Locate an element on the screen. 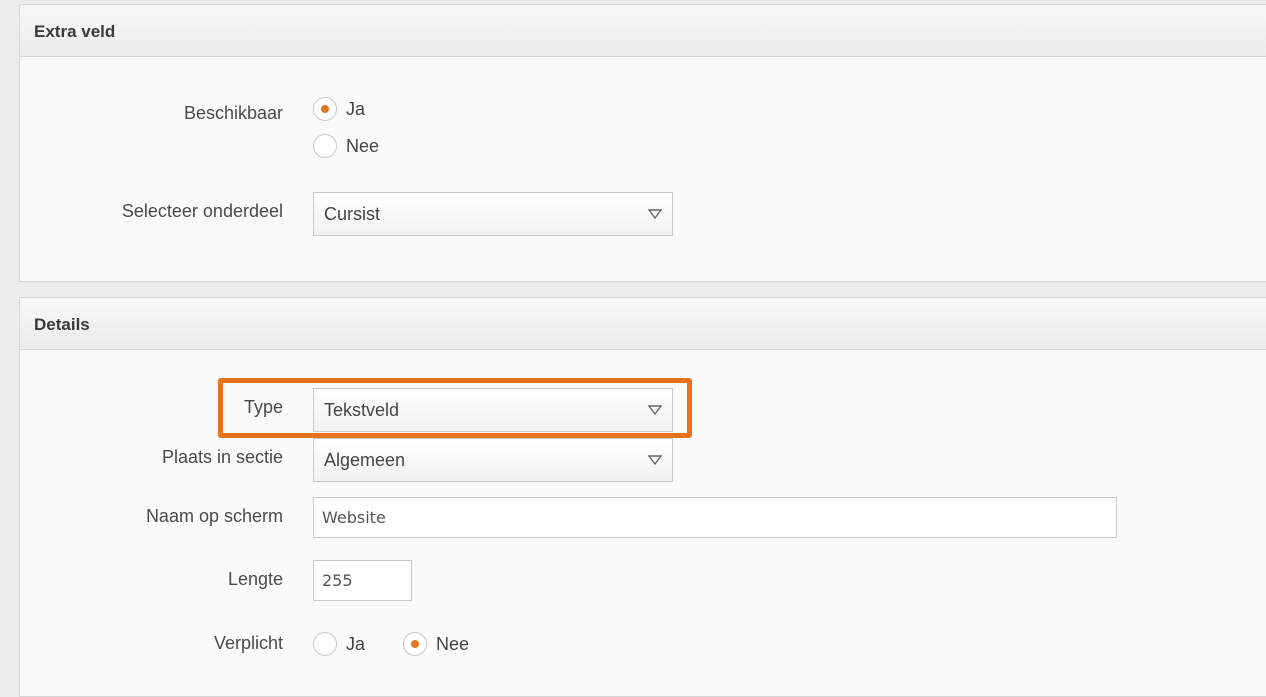 The image size is (1266, 697). plaats-select-value: Algemeen is located at coordinates (365, 460).